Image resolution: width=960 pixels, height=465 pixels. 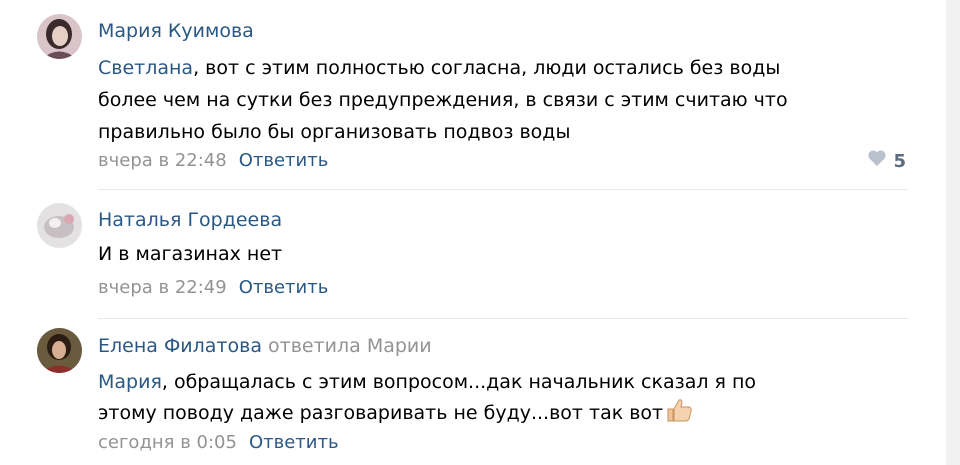 What do you see at coordinates (162, 160) in the screenshot?
I see `comment-date: вчера в 22:48` at bounding box center [162, 160].